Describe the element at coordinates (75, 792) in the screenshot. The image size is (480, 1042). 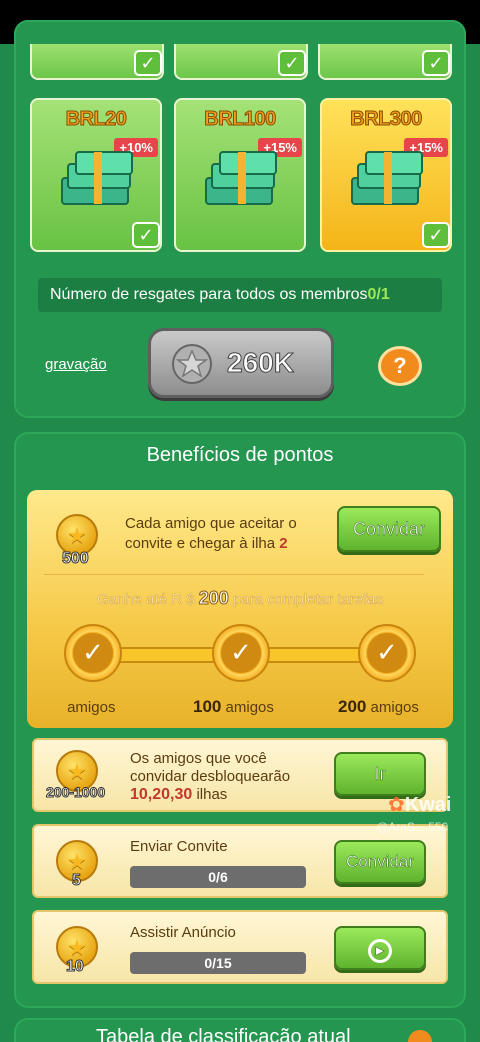
I see `coin-amount: 200-1000` at that location.